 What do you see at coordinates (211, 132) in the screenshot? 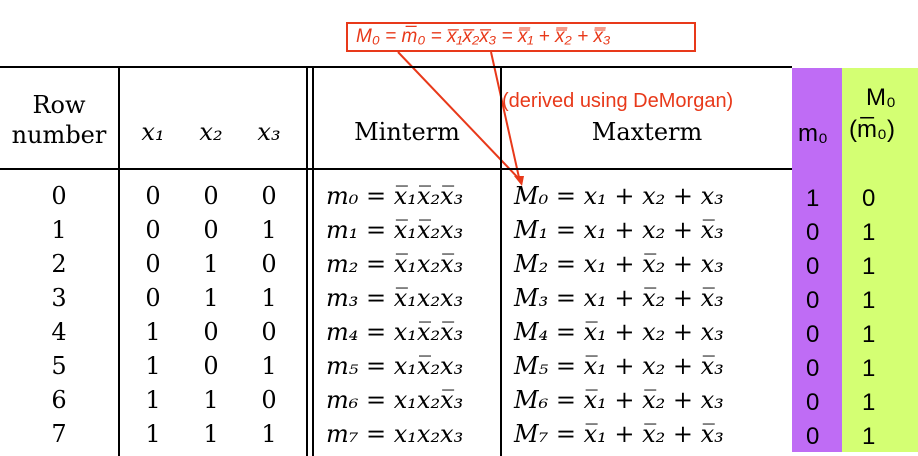
I see `header-x2: x₂` at bounding box center [211, 132].